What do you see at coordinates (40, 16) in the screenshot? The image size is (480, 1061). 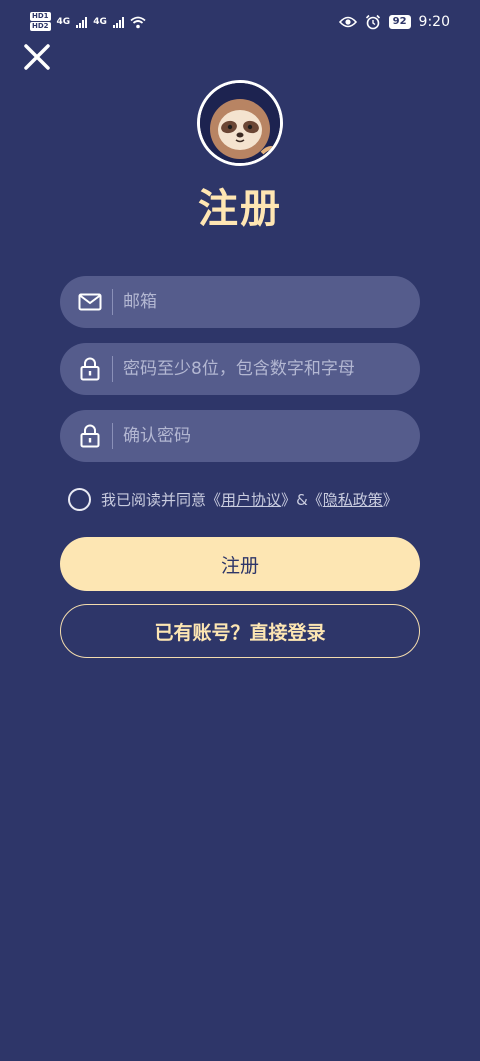 I see `hd1-badge: HD1` at bounding box center [40, 16].